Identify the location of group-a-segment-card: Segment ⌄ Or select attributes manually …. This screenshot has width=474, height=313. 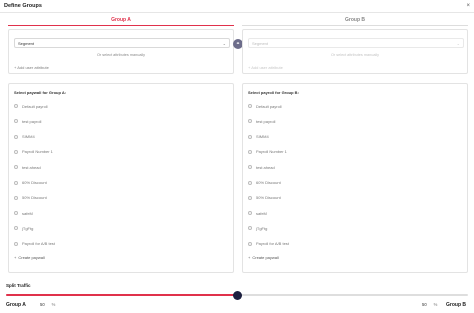
(121, 51).